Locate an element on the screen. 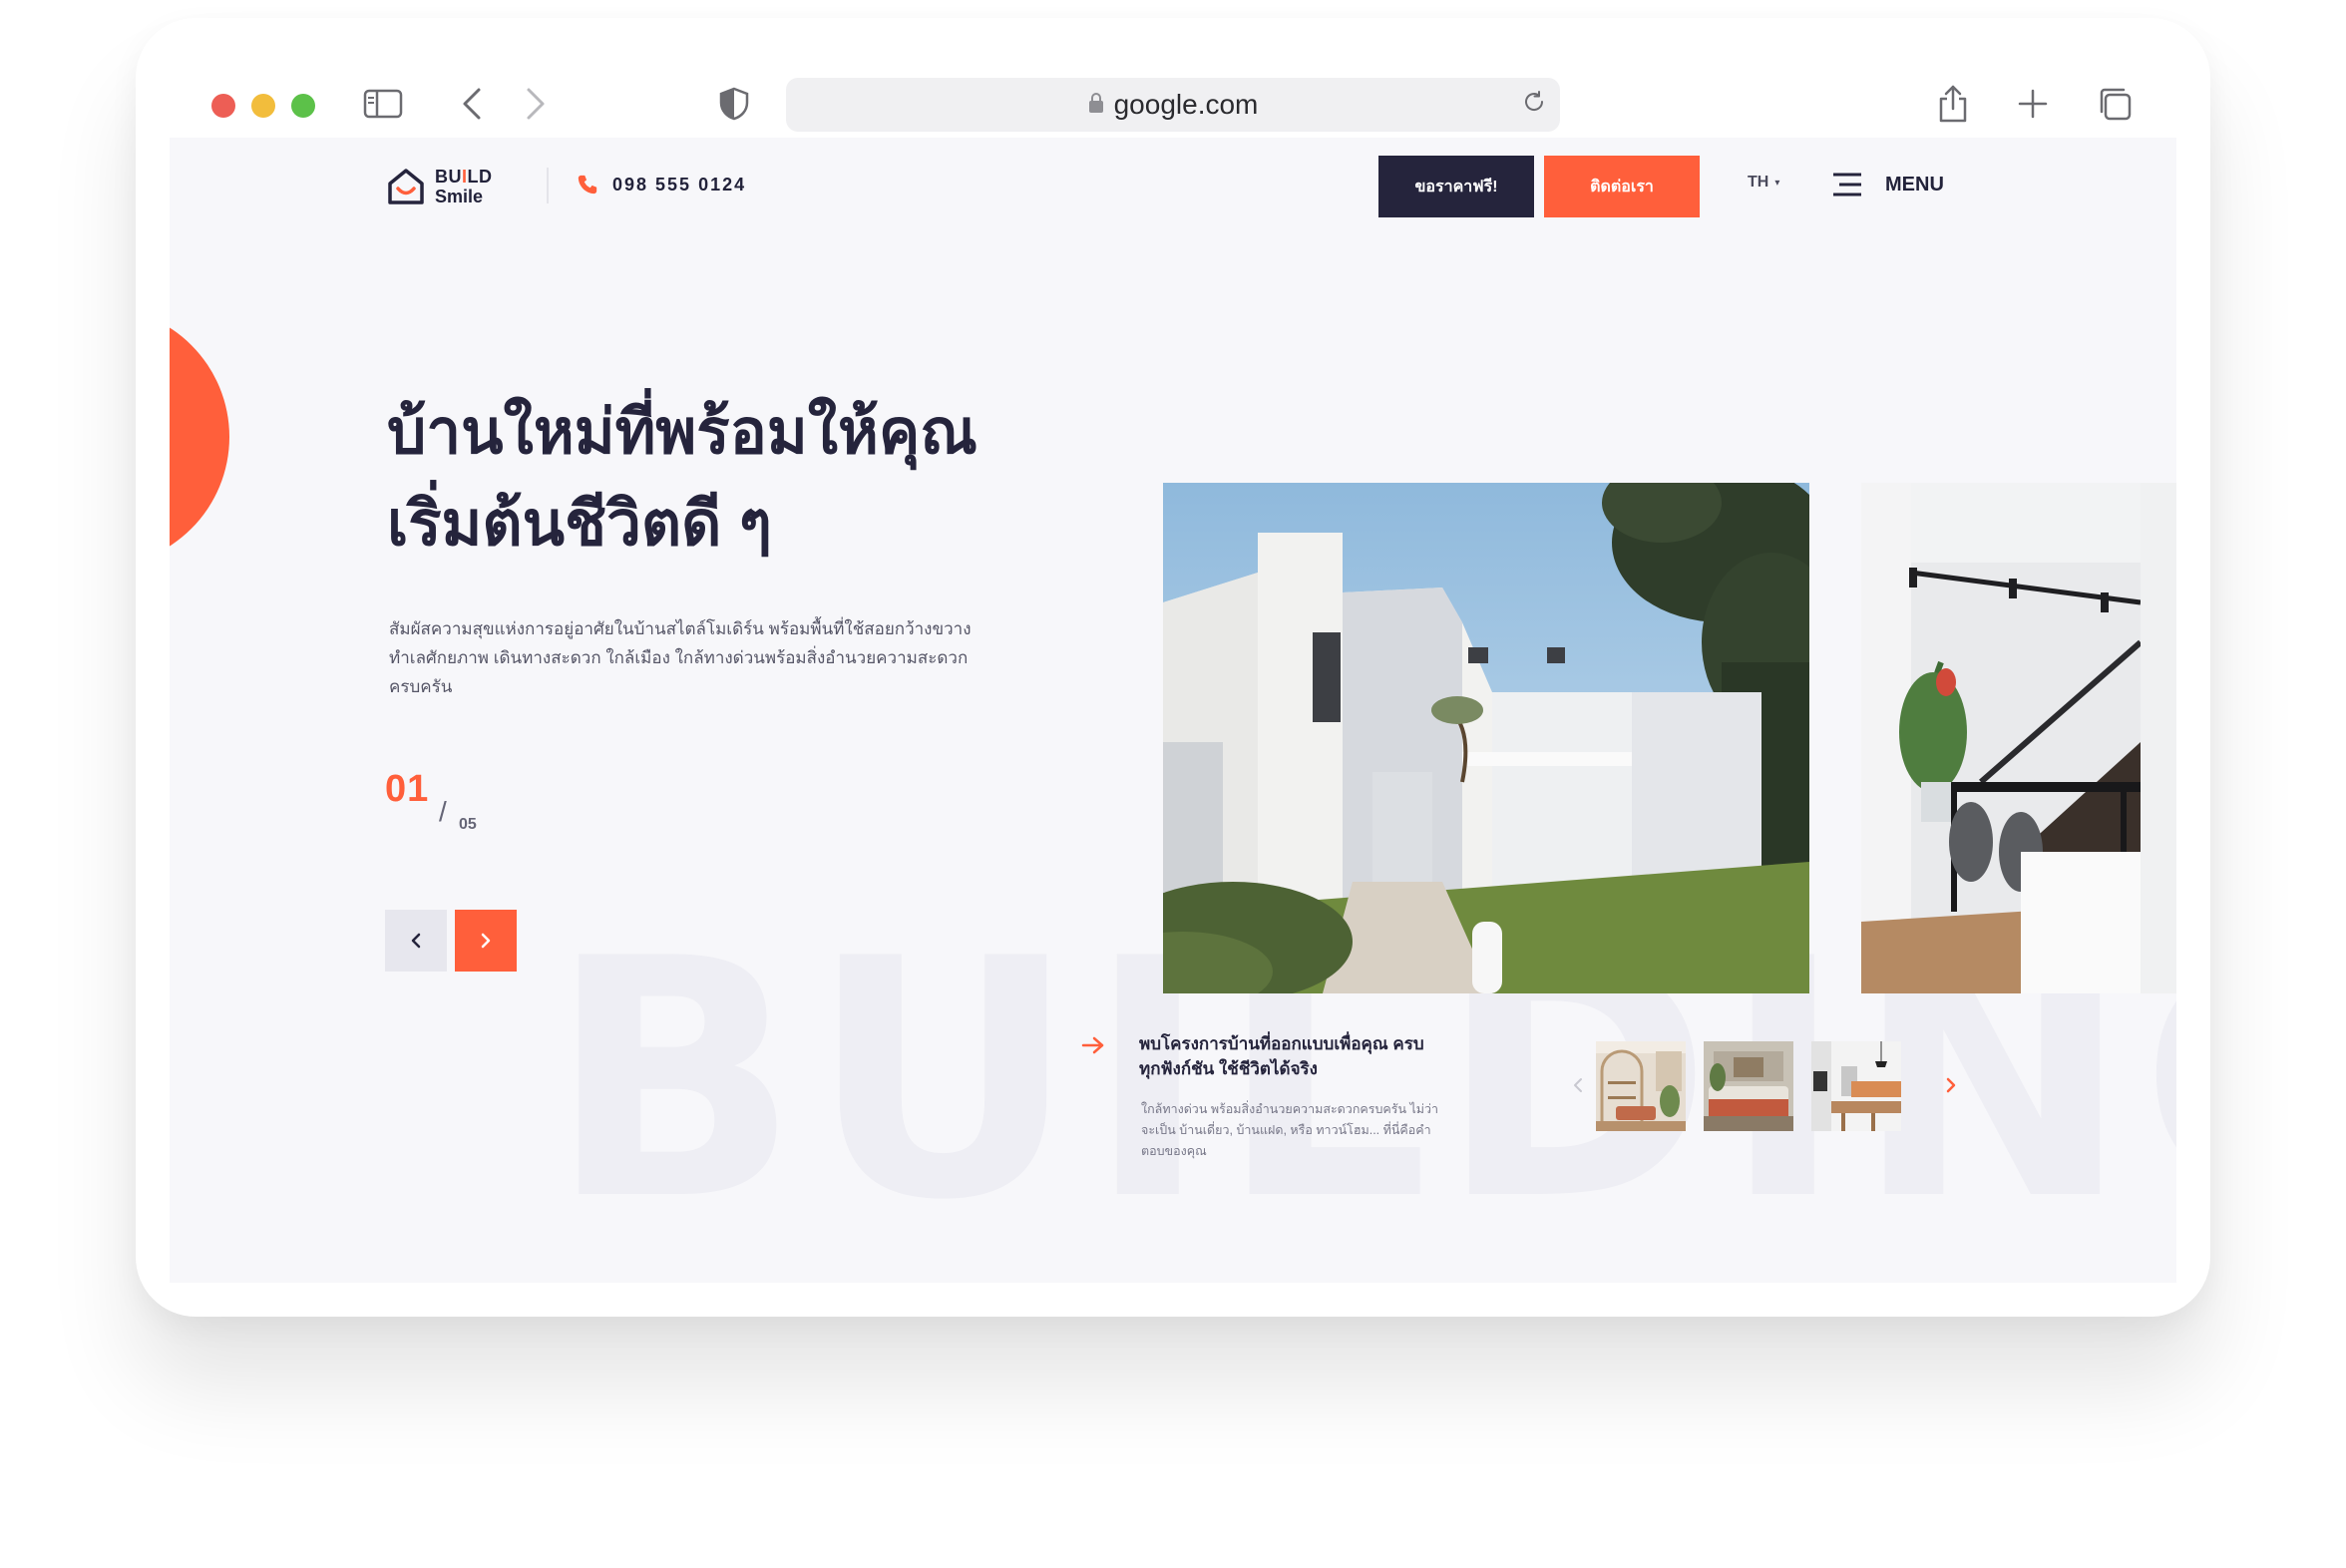 This screenshot has height=1568, width=2346. new-tab-icon is located at coordinates (2033, 104).